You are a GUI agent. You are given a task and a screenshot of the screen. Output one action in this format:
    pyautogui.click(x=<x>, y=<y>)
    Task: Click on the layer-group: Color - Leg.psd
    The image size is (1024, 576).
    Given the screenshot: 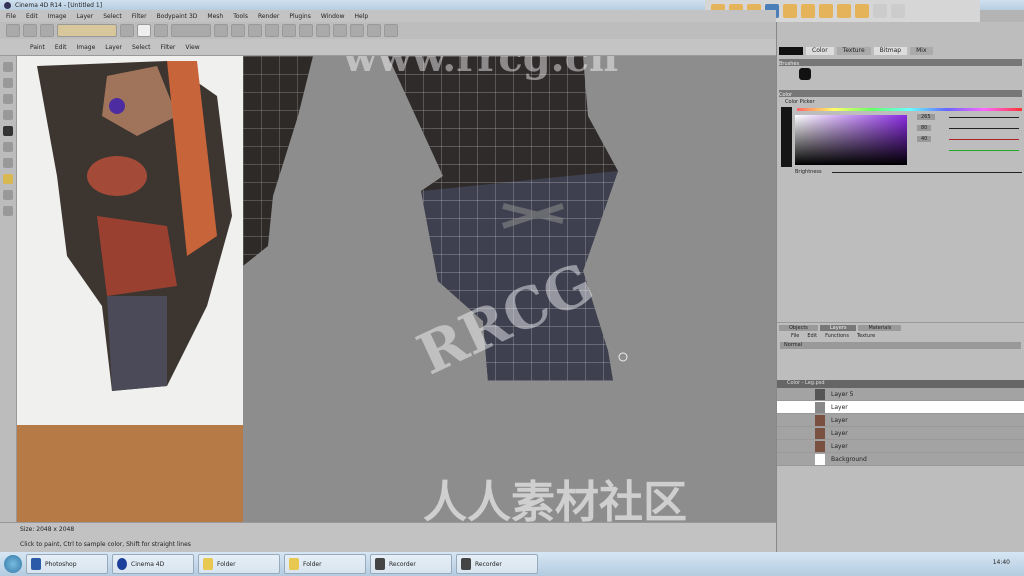 What is the action you would take?
    pyautogui.click(x=900, y=384)
    